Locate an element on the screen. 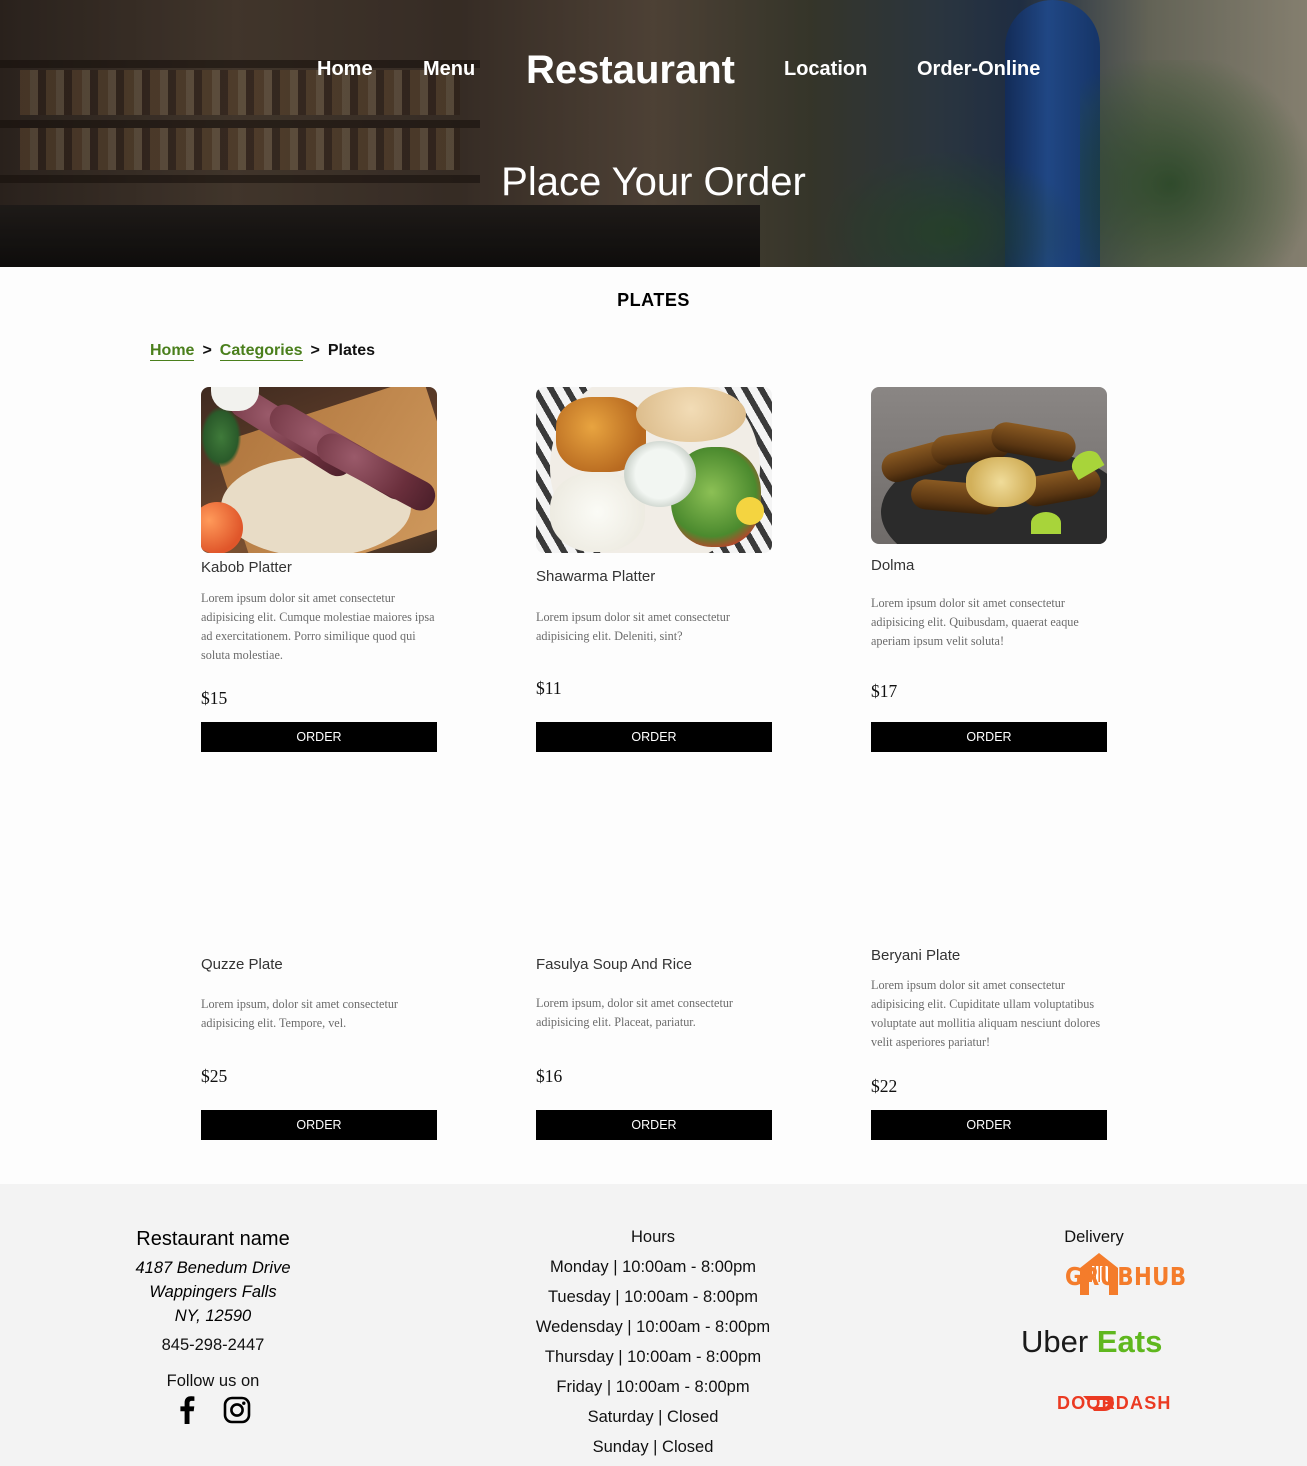 The width and height of the screenshot is (1307, 1466). nav-location-link: Location is located at coordinates (825, 69).